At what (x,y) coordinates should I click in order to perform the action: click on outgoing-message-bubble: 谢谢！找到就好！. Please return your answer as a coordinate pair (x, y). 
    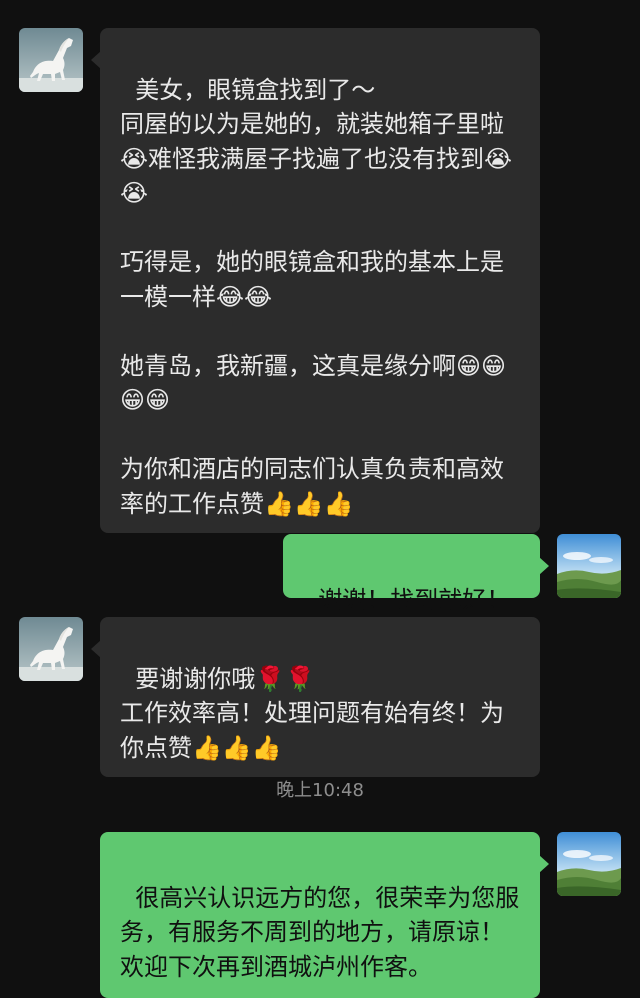
    Looking at the image, I should click on (411, 574).